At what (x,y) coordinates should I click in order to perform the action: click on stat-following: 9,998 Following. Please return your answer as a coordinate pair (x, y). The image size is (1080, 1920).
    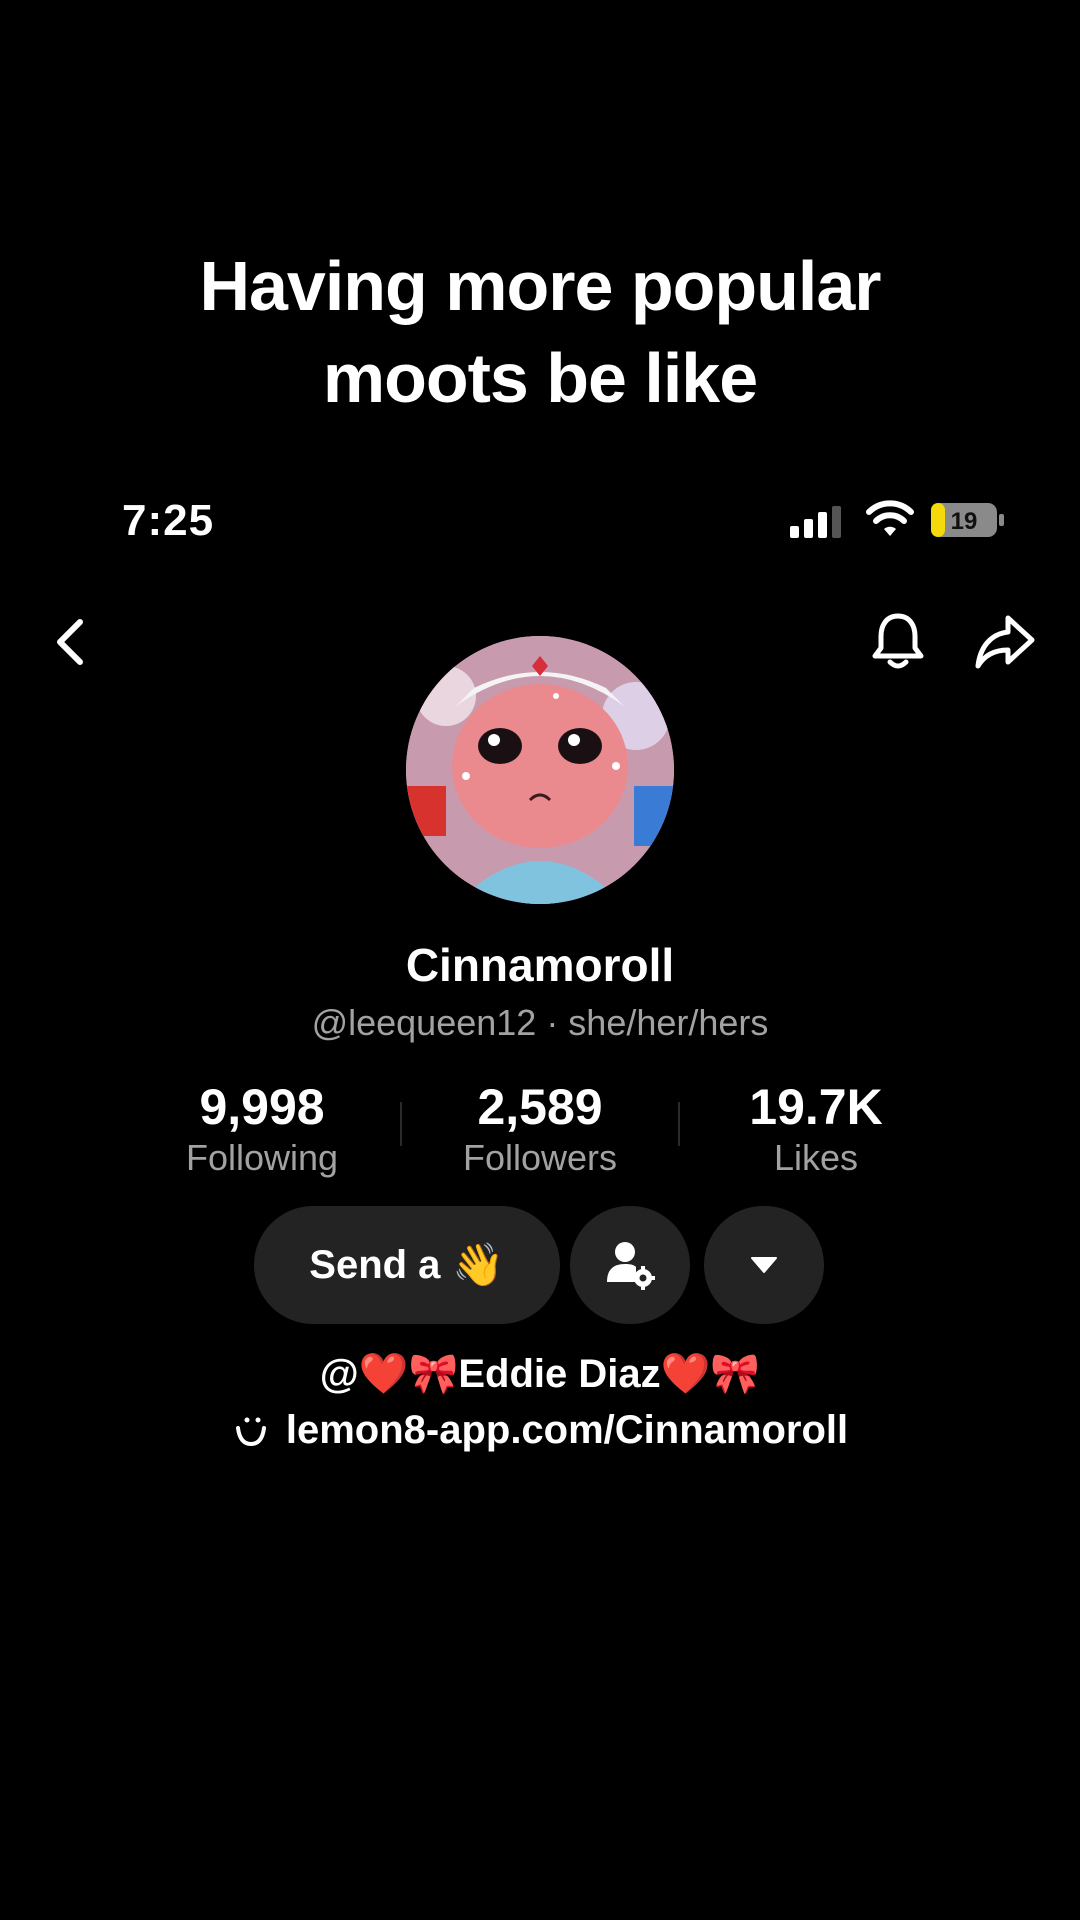
    Looking at the image, I should click on (262, 1129).